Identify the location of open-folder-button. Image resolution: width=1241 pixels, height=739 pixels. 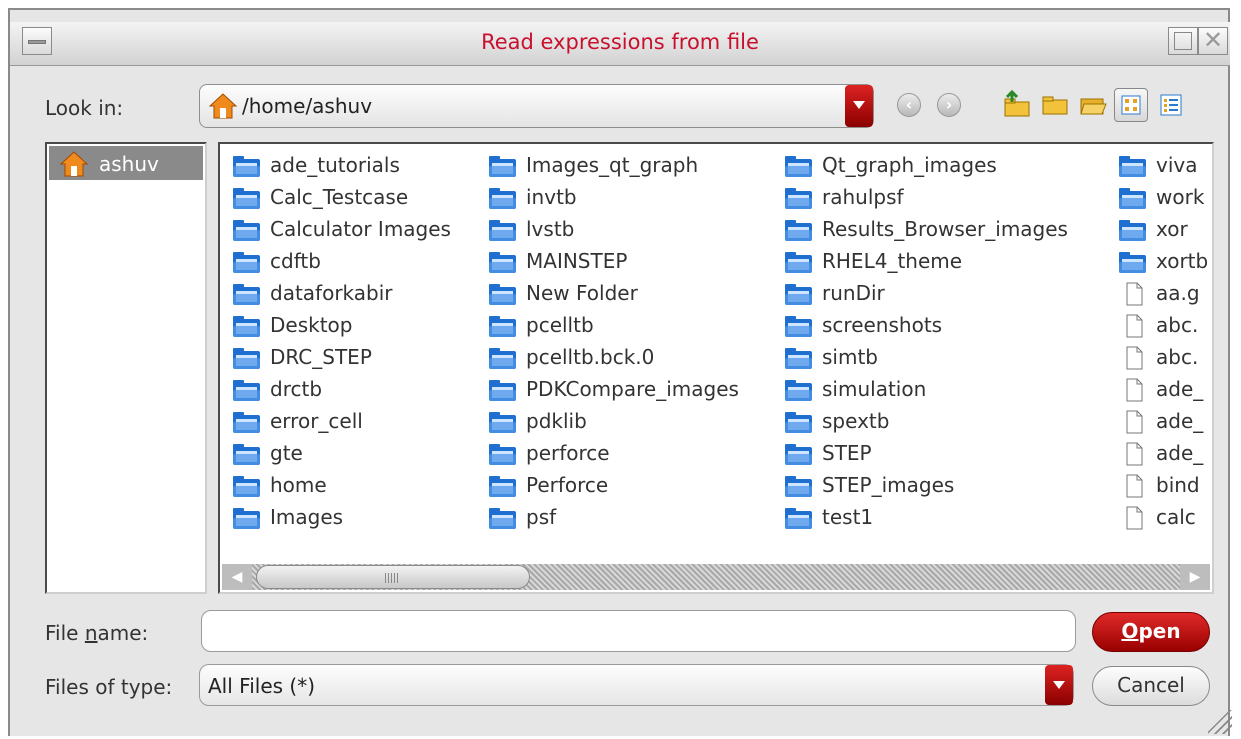
(1093, 105).